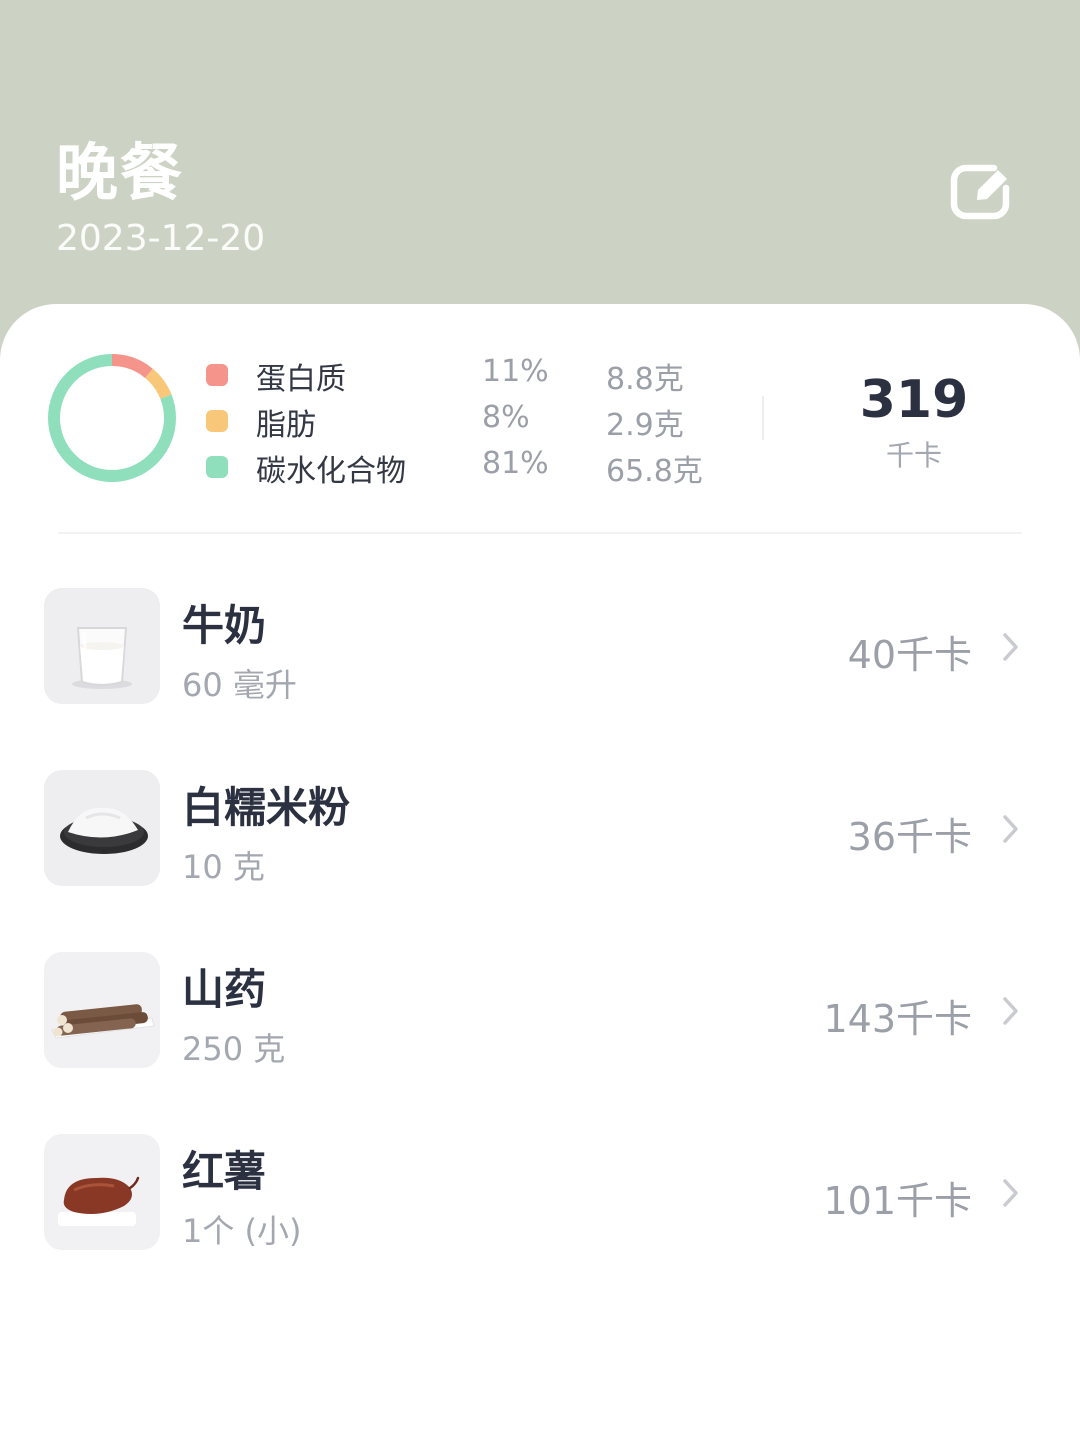 The image size is (1080, 1440). I want to click on rice-flour-icon, so click(102, 828).